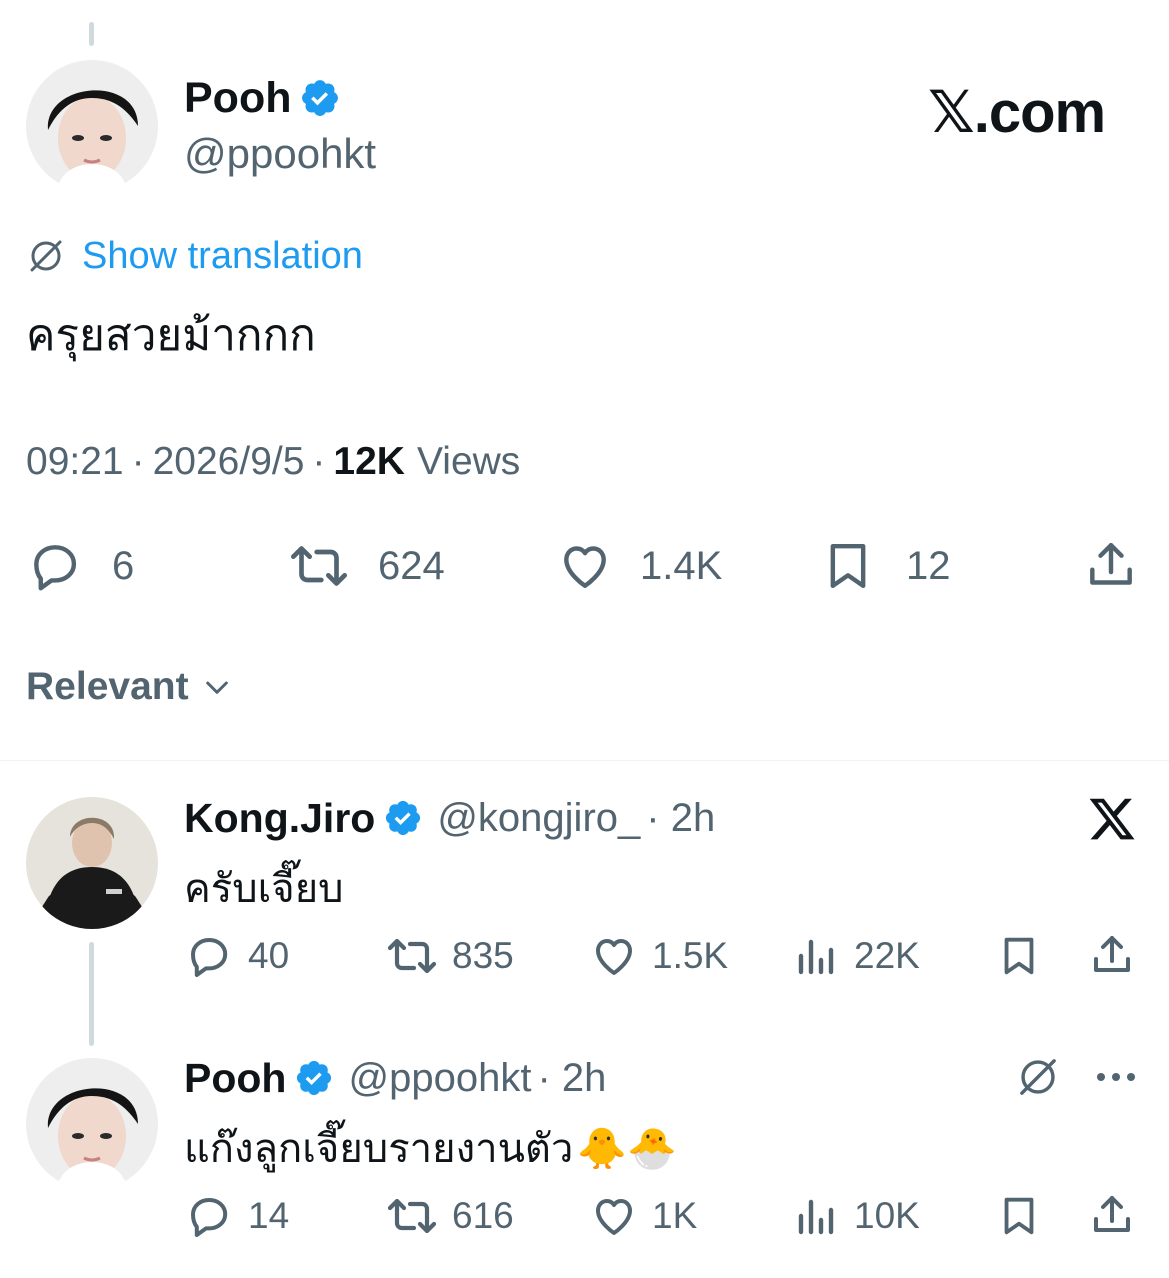 This screenshot has height=1278, width=1169. Describe the element at coordinates (887, 1215) in the screenshot. I see `views-count: 10K` at that location.